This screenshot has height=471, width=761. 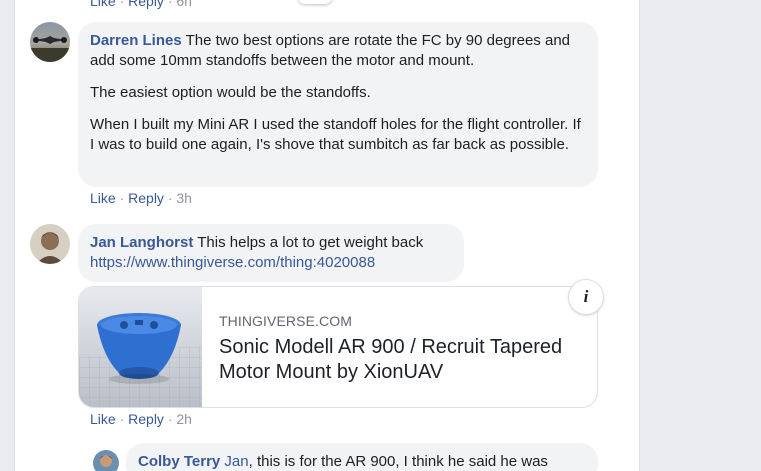 What do you see at coordinates (184, 4) in the screenshot?
I see `timestamp: 6h` at bounding box center [184, 4].